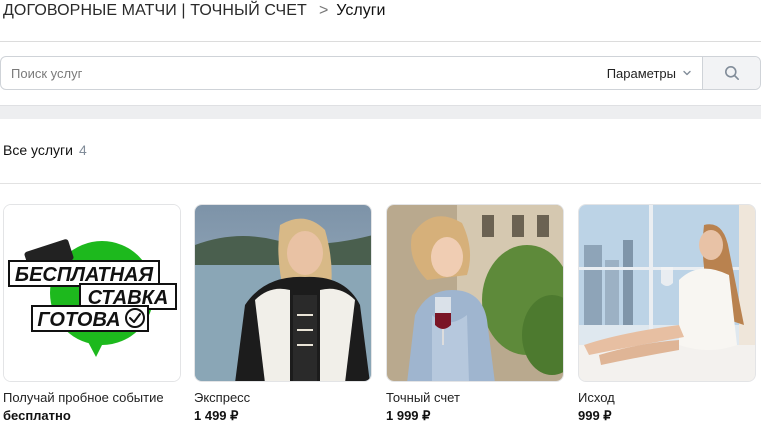 The height and width of the screenshot is (426, 761). What do you see at coordinates (299, 73) in the screenshot?
I see `search-input` at bounding box center [299, 73].